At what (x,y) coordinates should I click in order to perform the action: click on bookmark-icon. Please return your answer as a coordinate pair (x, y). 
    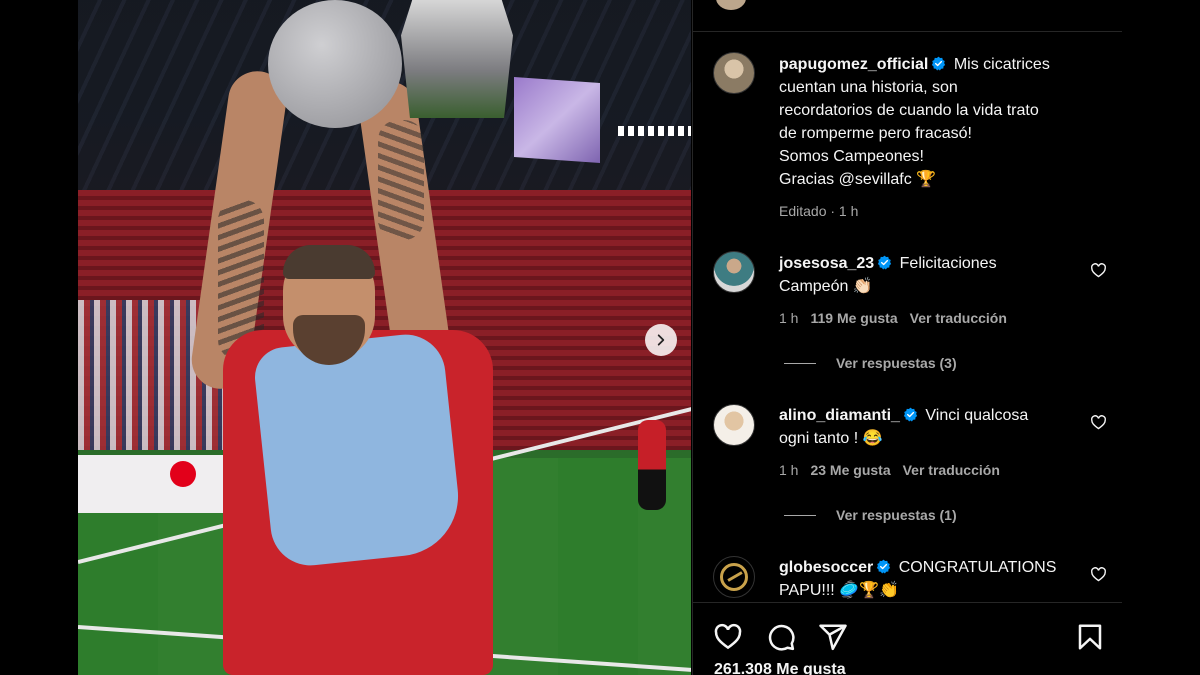
    Looking at the image, I should click on (1090, 637).